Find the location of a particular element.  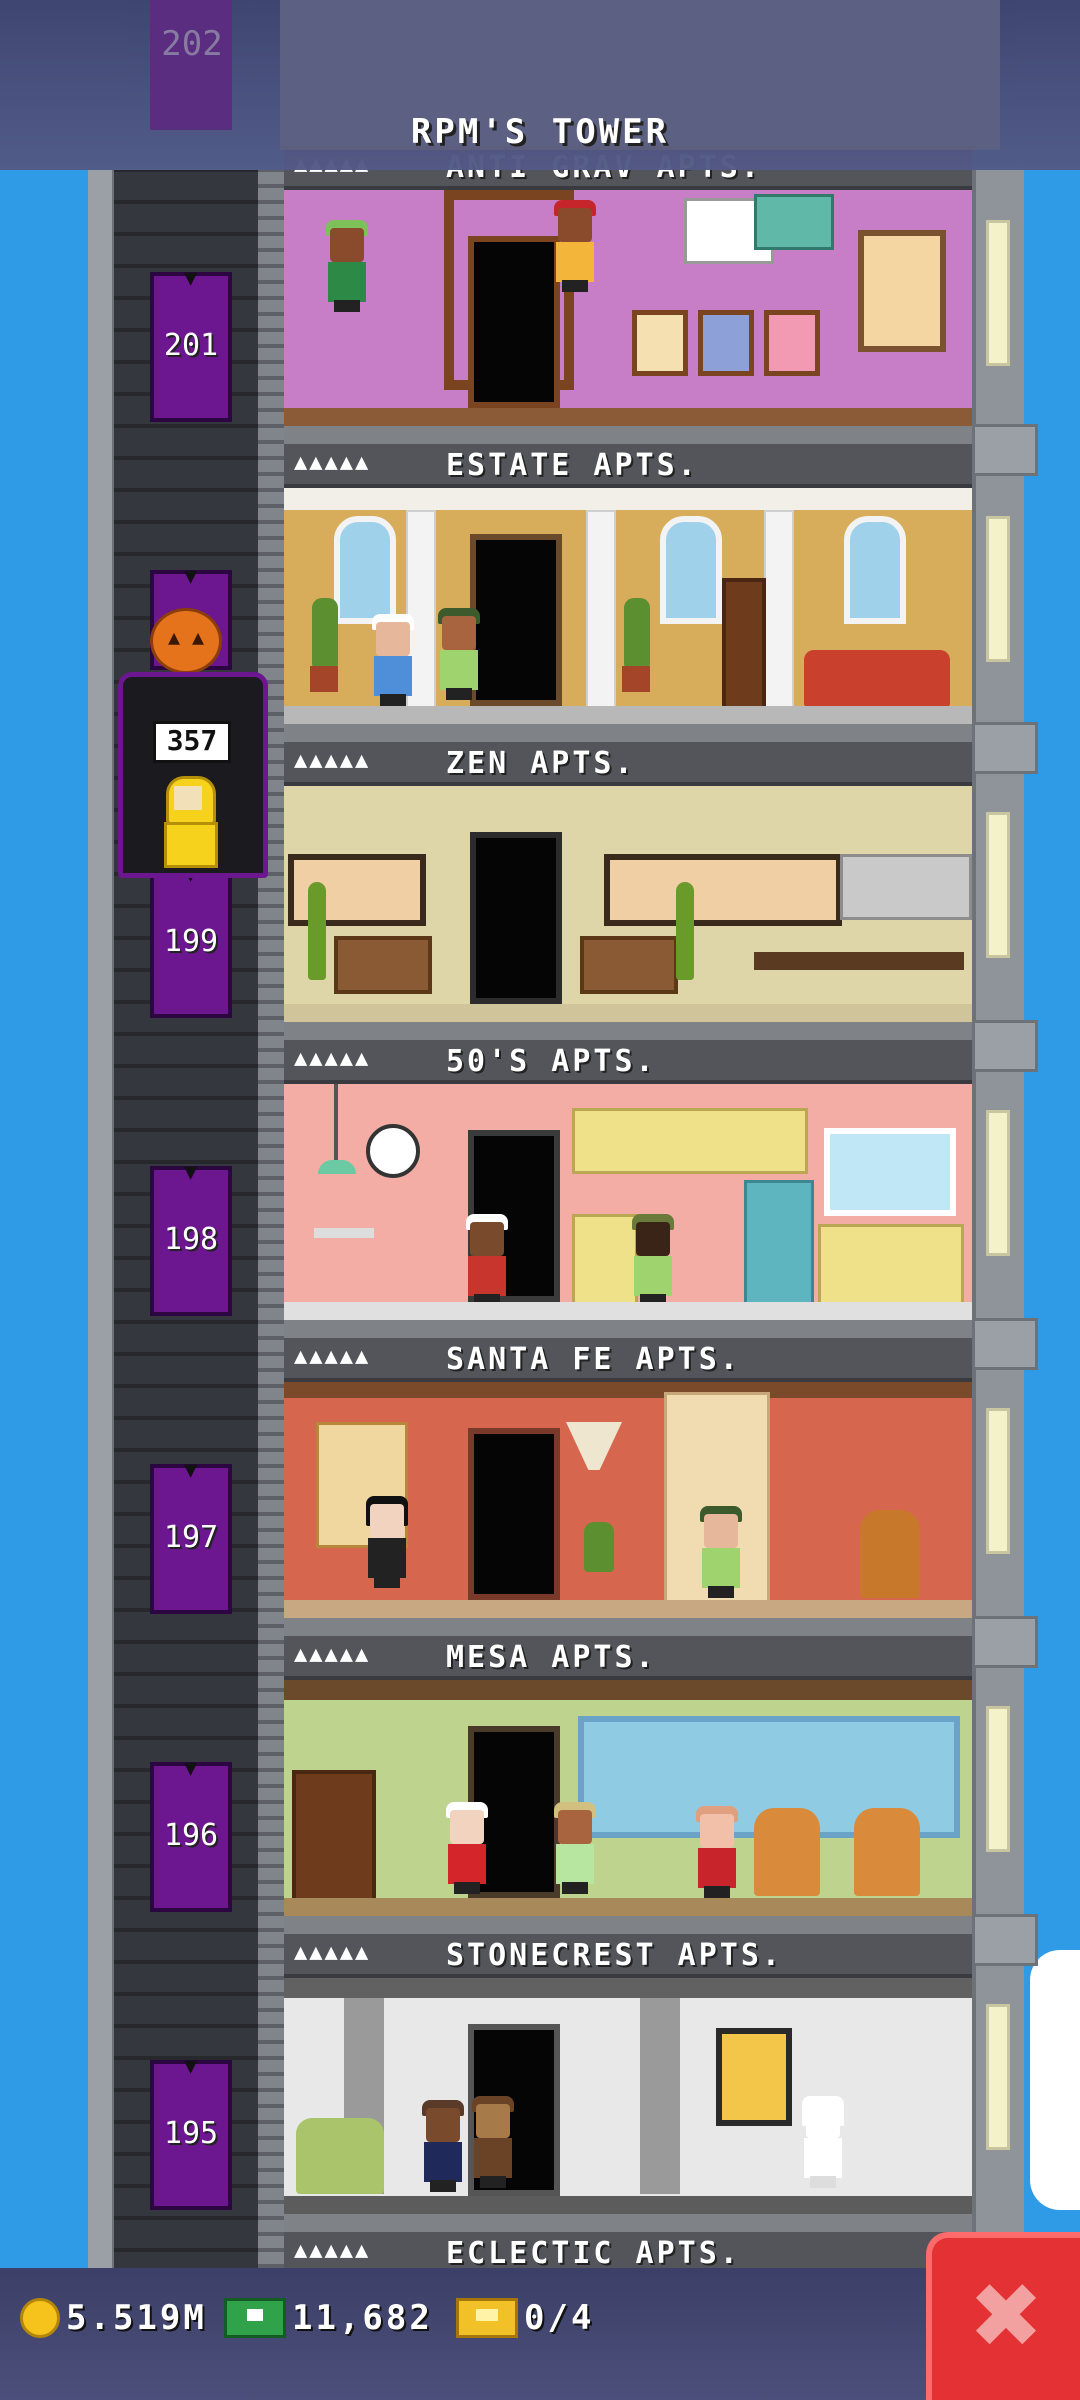

floor-zen: ▲▲▲▲▲ ZEN APTS. is located at coordinates (628, 891).